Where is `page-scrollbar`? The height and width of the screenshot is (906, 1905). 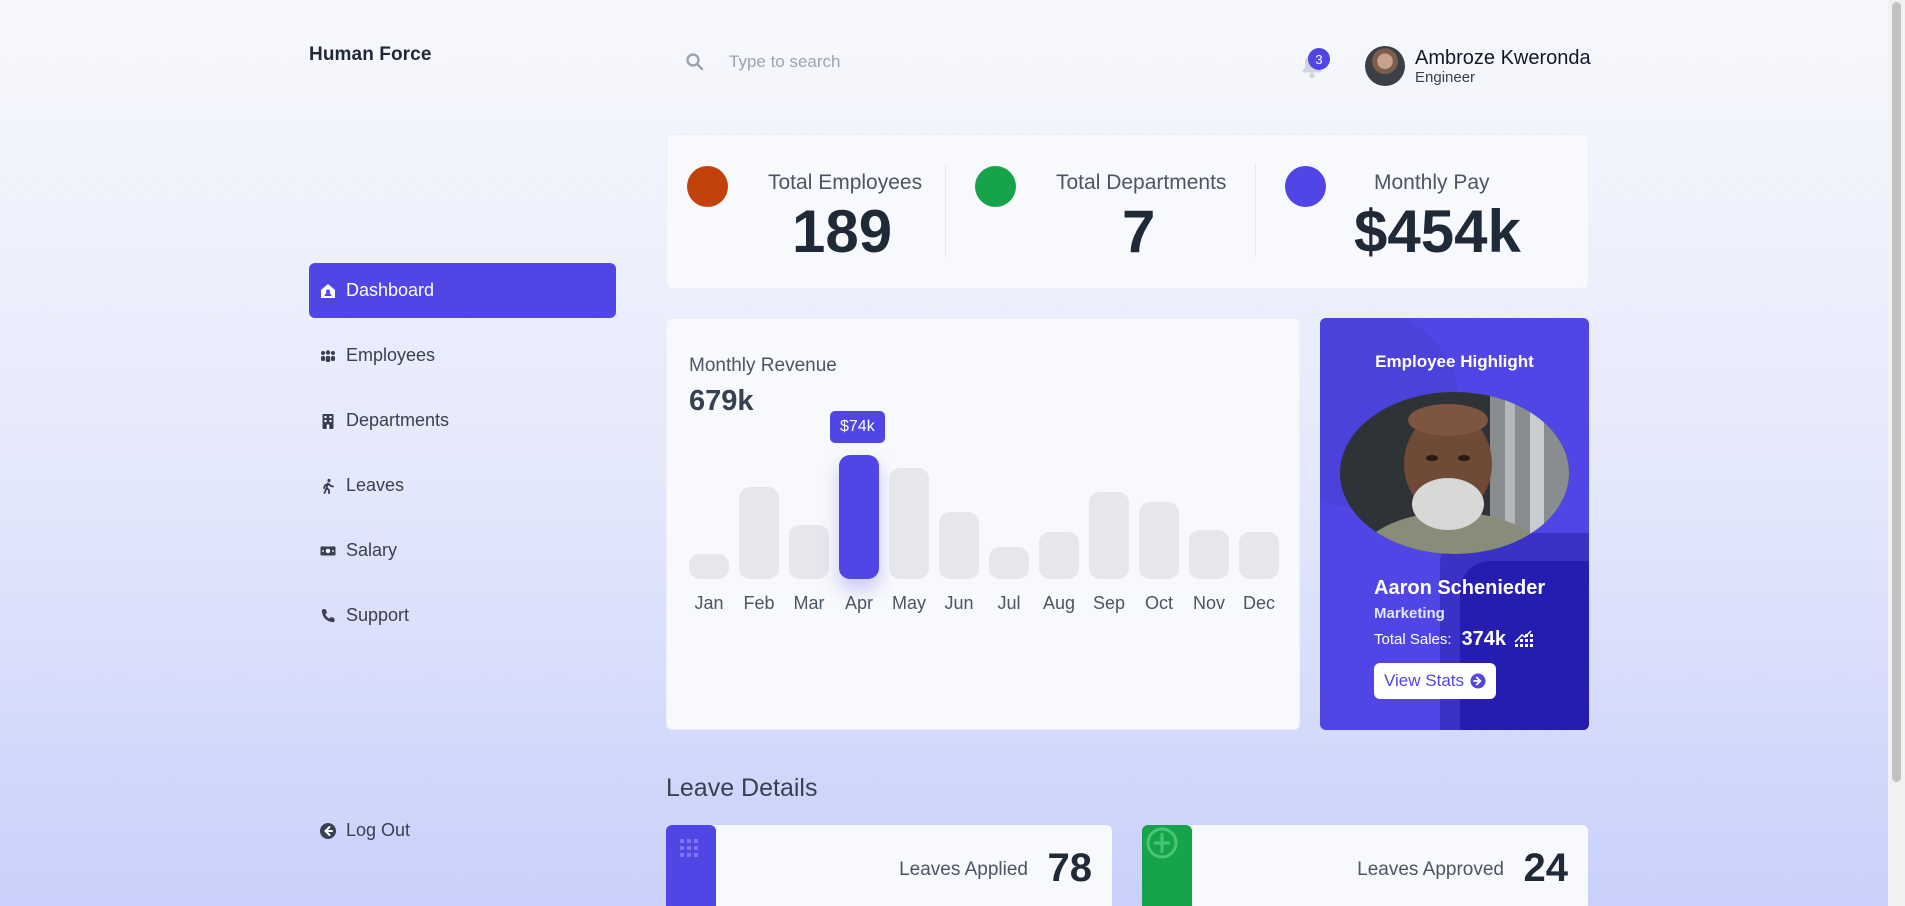
page-scrollbar is located at coordinates (1896, 453).